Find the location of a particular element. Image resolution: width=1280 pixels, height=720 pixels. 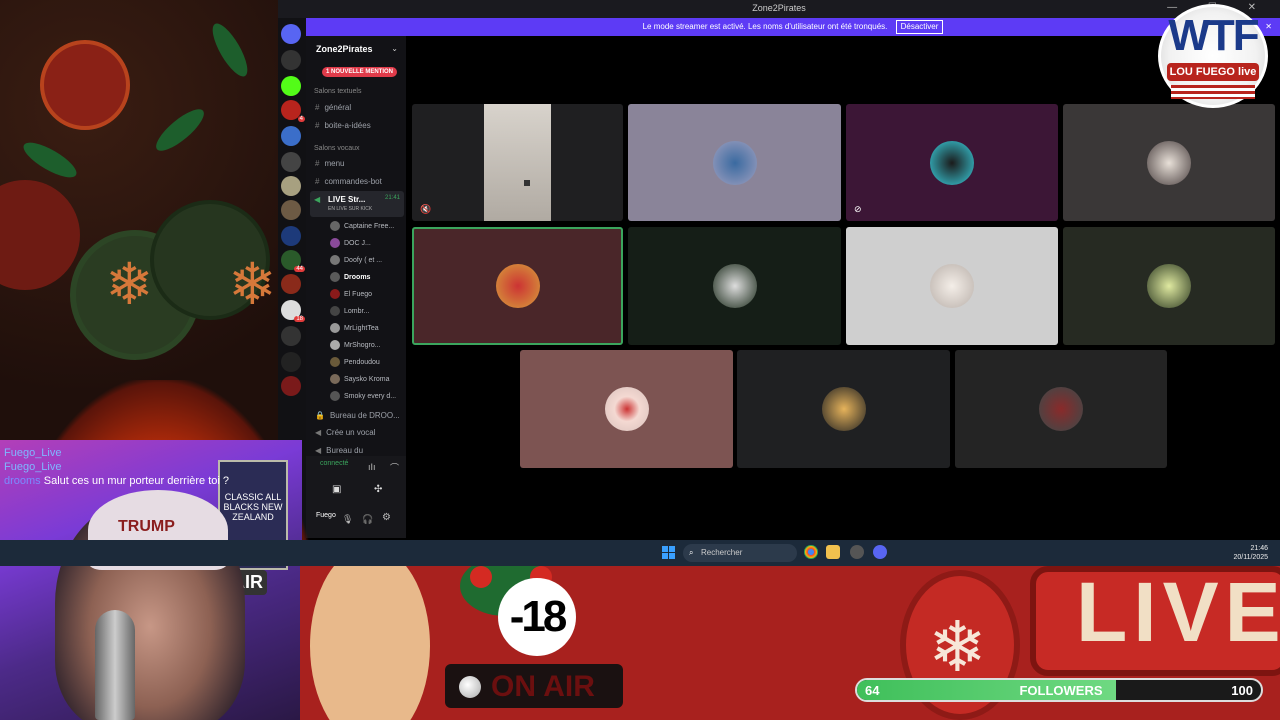

close-icon: ✕ is located at coordinates (1268, 27).